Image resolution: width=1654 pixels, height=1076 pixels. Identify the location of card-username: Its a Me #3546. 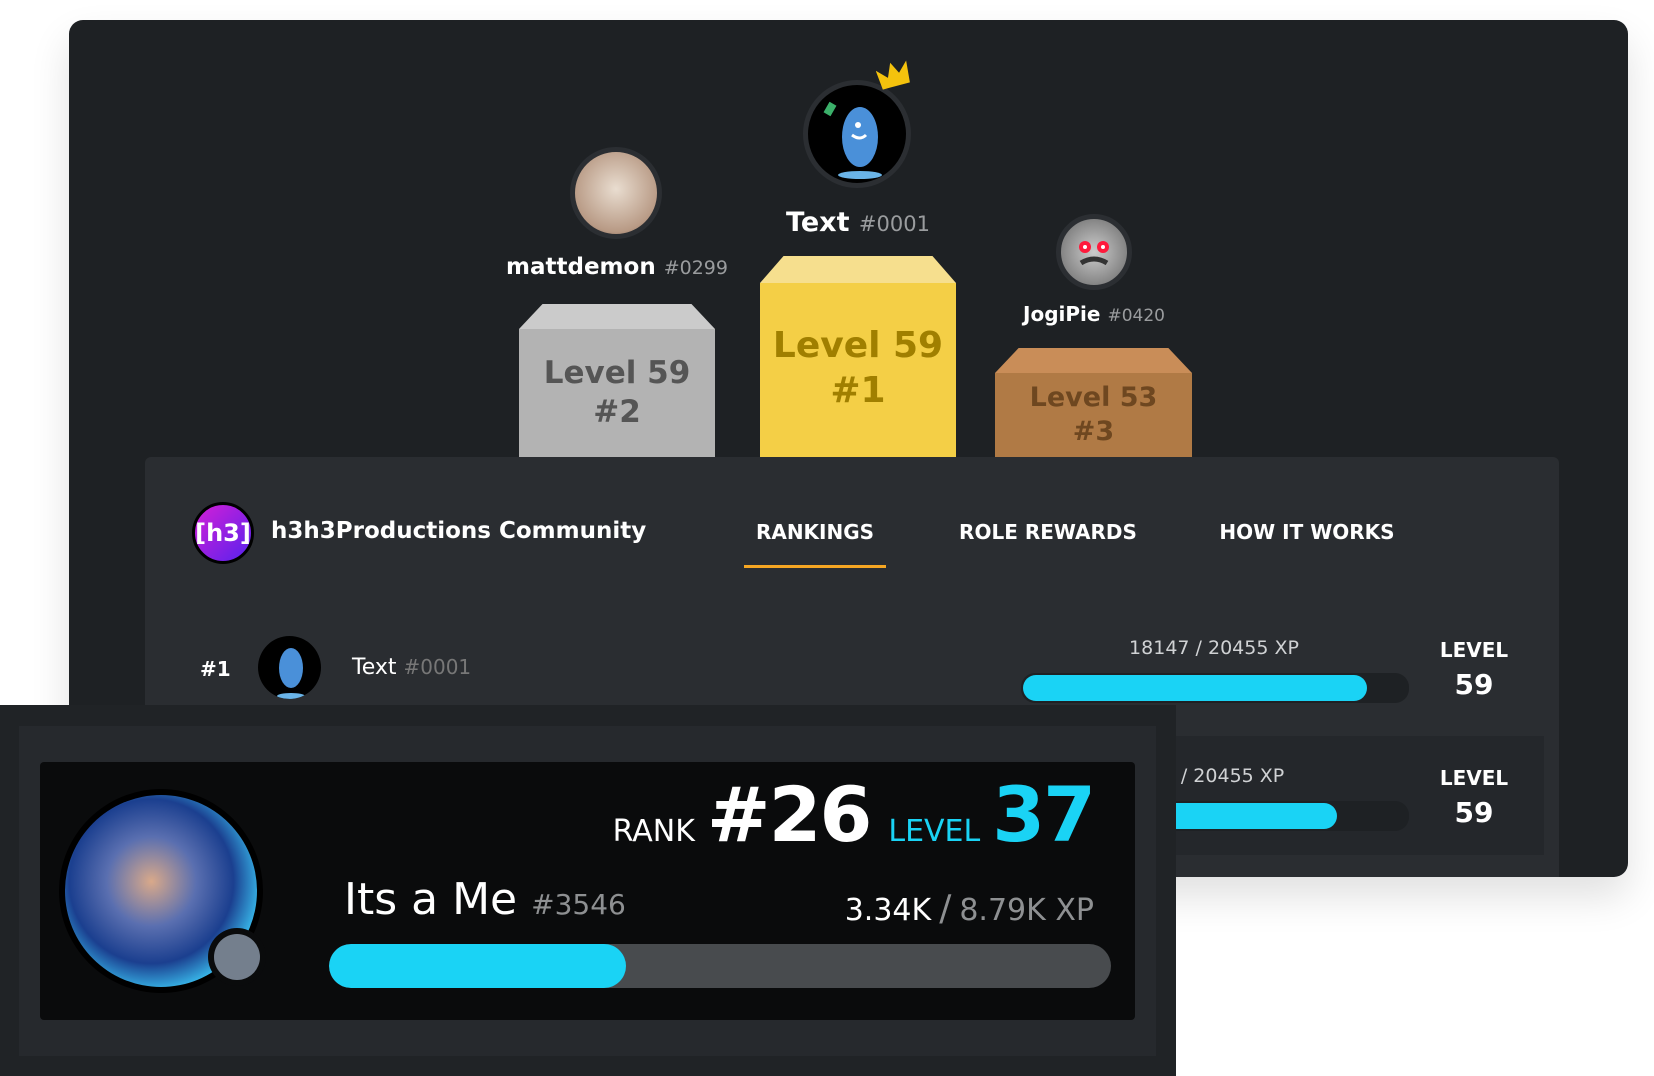
(485, 899).